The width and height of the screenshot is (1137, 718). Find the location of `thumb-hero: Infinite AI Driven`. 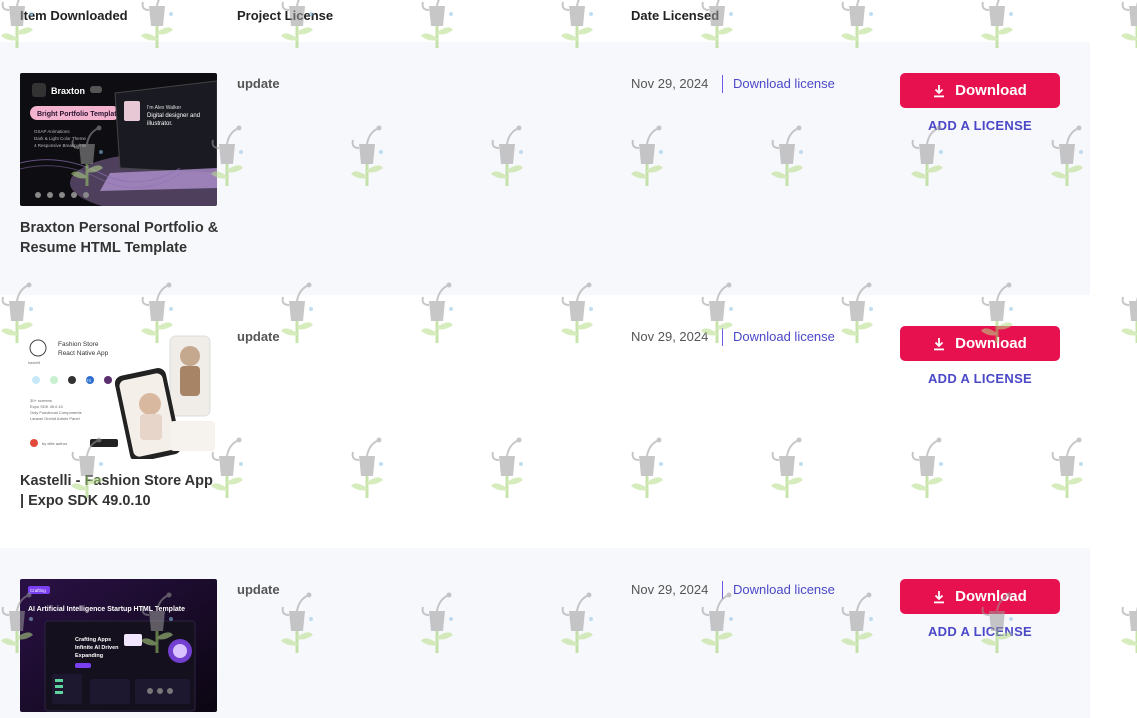

thumb-hero: Infinite AI Driven is located at coordinates (97, 648).